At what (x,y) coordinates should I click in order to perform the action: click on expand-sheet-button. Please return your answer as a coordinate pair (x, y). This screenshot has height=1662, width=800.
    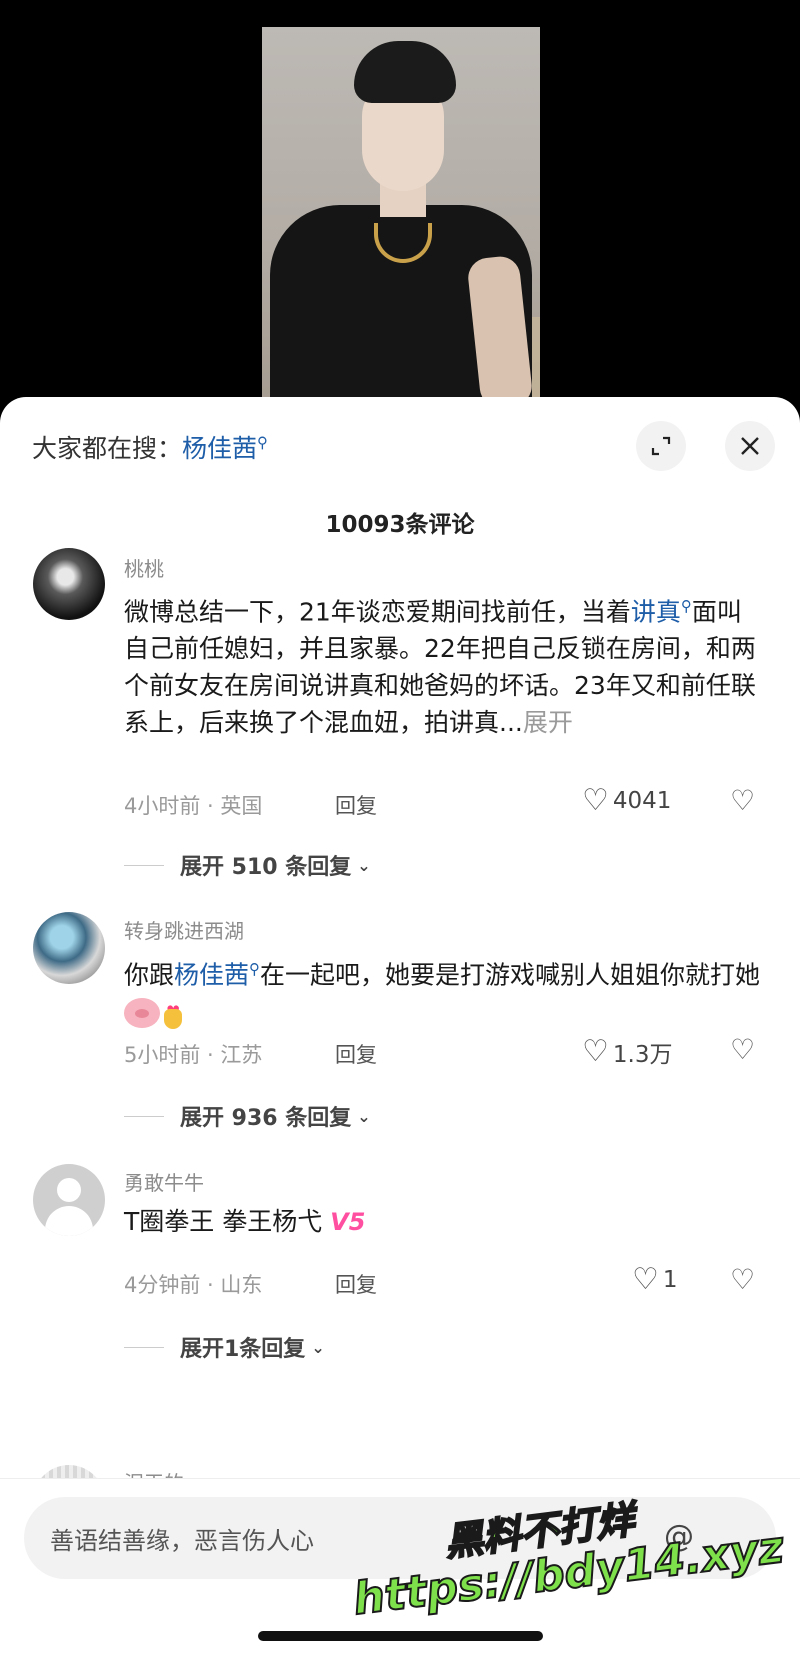
    Looking at the image, I should click on (661, 446).